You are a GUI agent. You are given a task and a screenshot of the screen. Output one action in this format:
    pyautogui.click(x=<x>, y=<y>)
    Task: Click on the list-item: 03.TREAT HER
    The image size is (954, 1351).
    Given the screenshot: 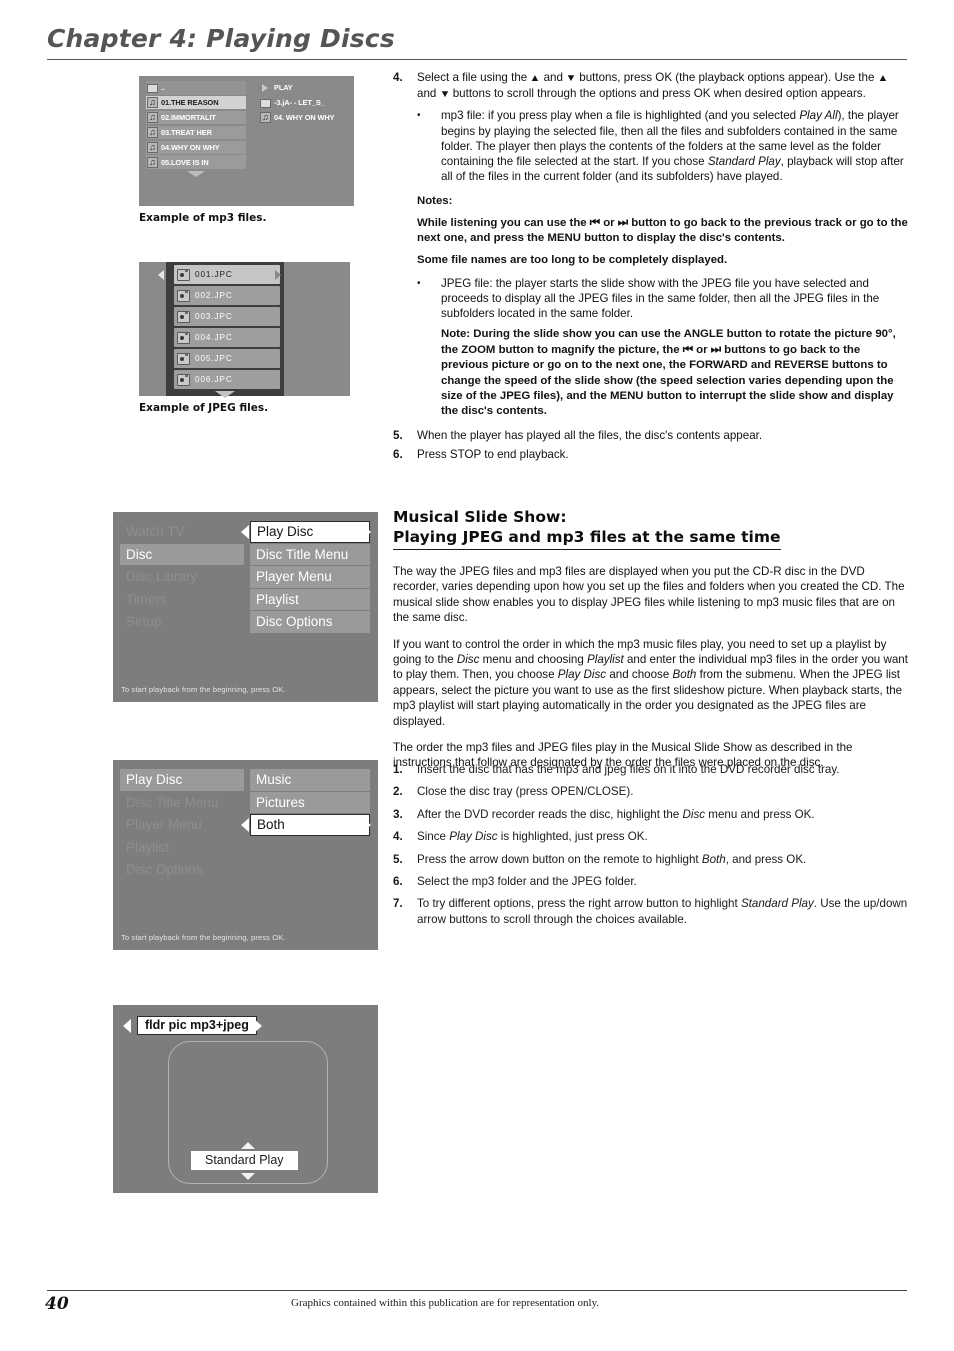 What is the action you would take?
    pyautogui.click(x=196, y=132)
    